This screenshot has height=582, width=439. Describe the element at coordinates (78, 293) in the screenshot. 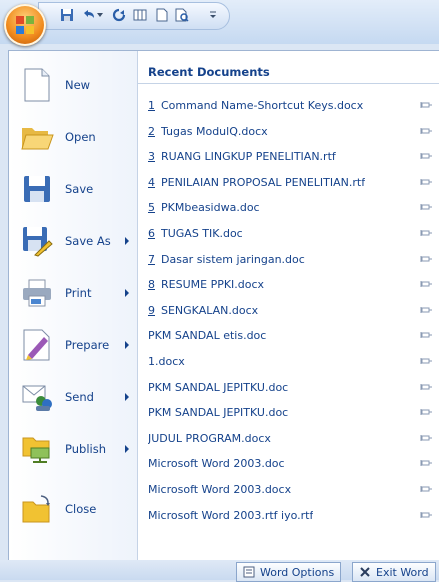

I see `menu-item-label: Print` at that location.